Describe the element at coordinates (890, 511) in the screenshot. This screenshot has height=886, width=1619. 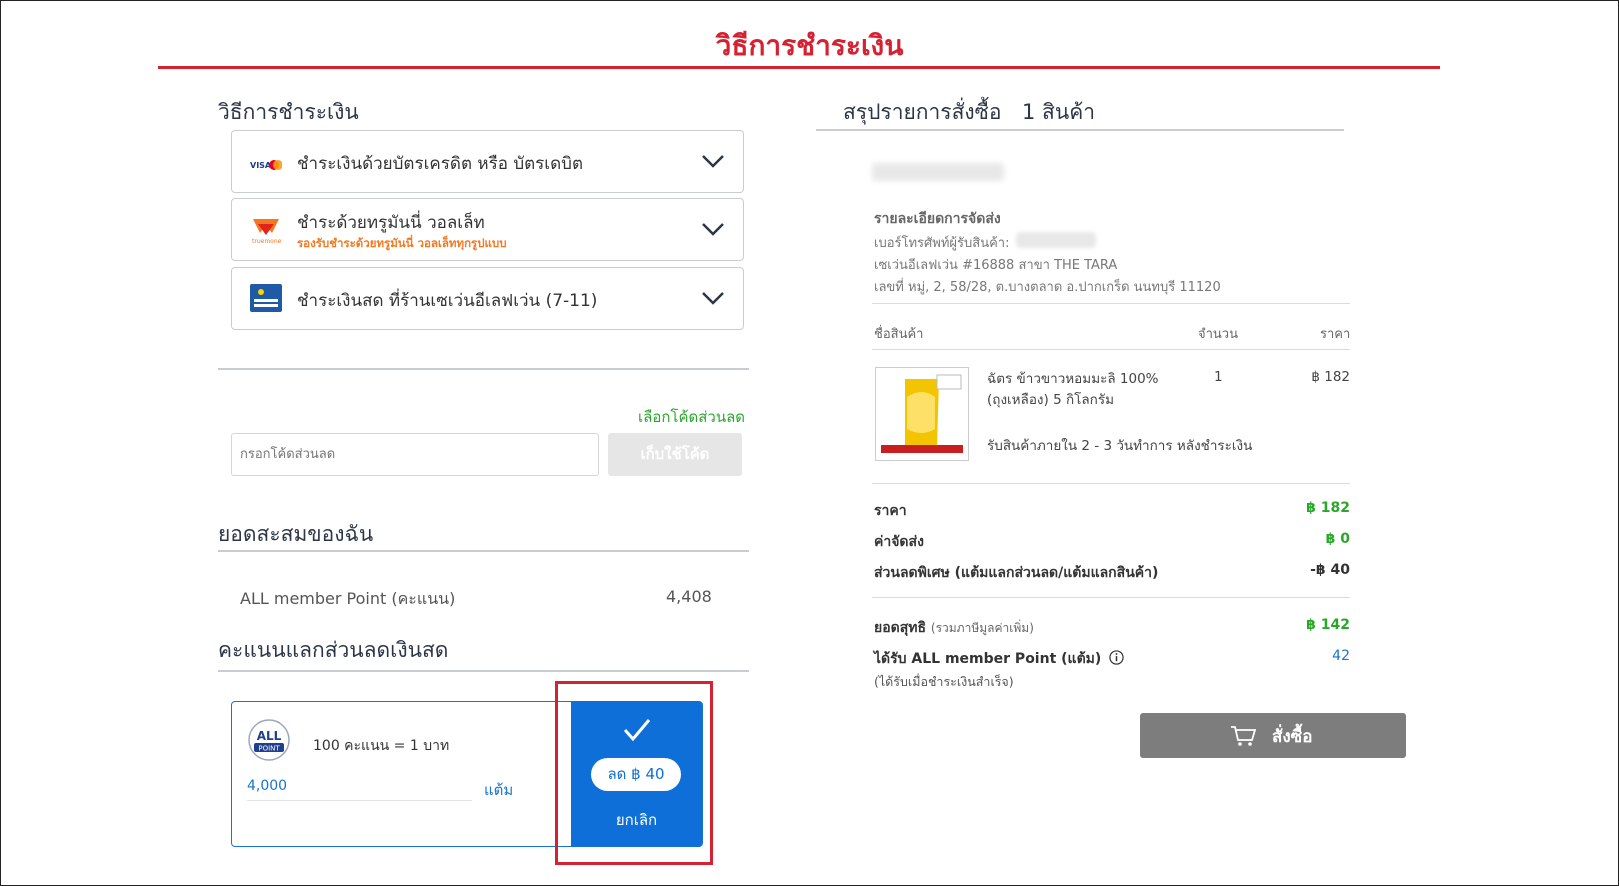
I see `total-price-label: ราคา` at that location.